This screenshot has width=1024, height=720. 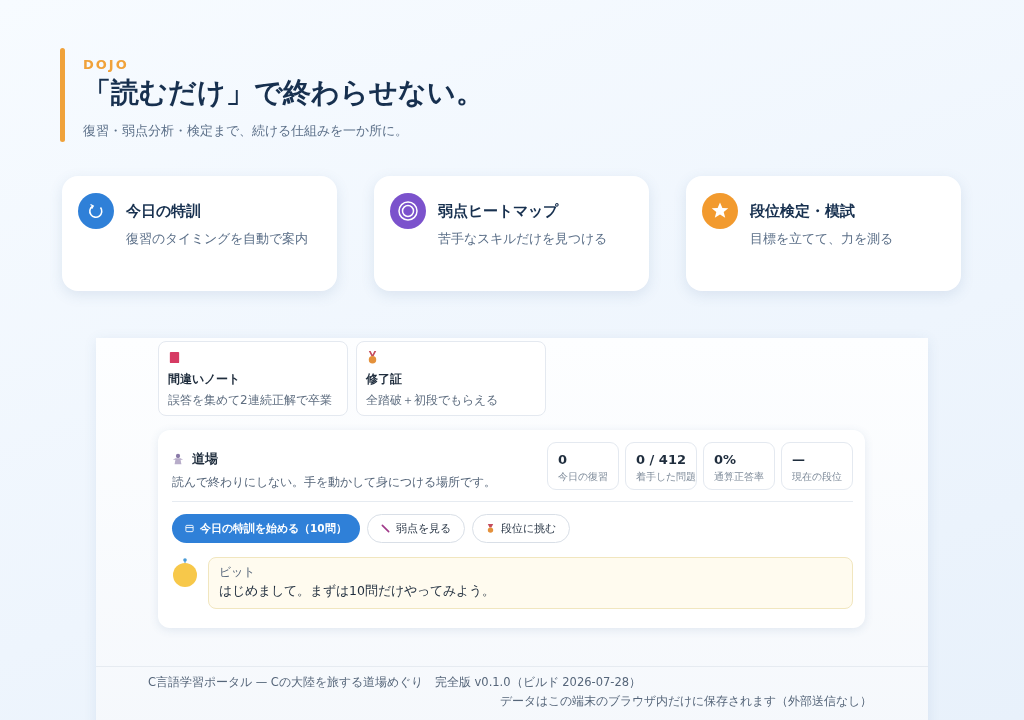 I want to click on stat-value: —, so click(x=799, y=459).